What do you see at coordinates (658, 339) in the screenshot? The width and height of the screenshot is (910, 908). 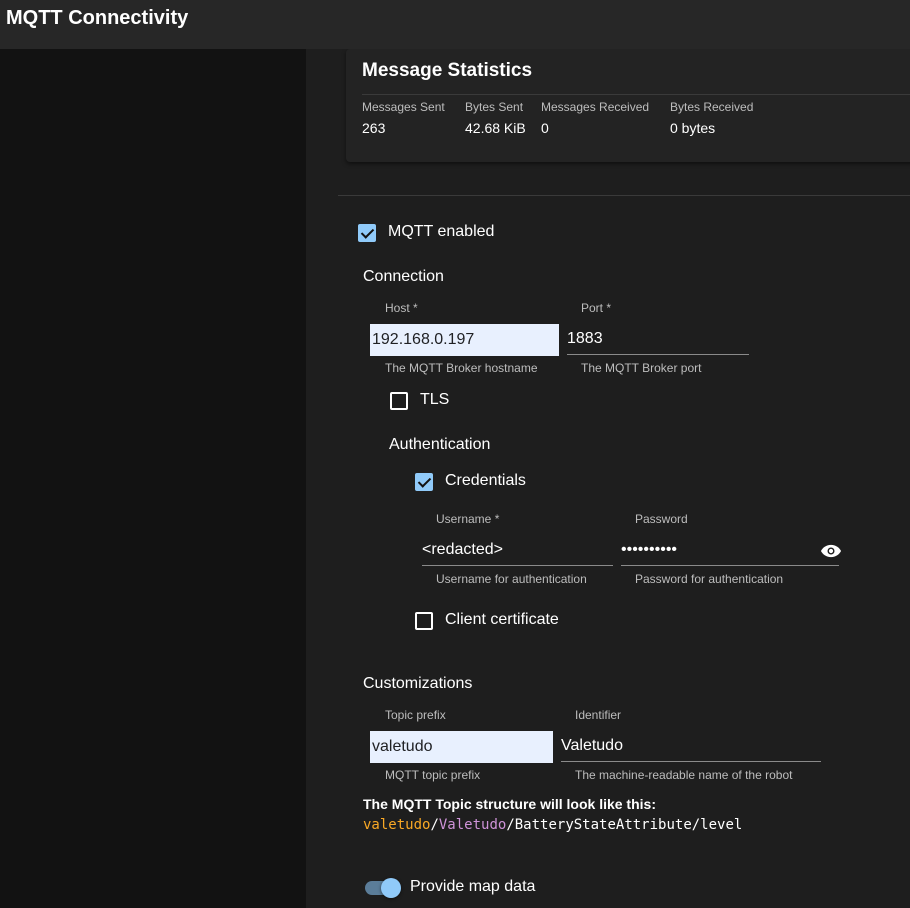 I see `port-input: 1883` at bounding box center [658, 339].